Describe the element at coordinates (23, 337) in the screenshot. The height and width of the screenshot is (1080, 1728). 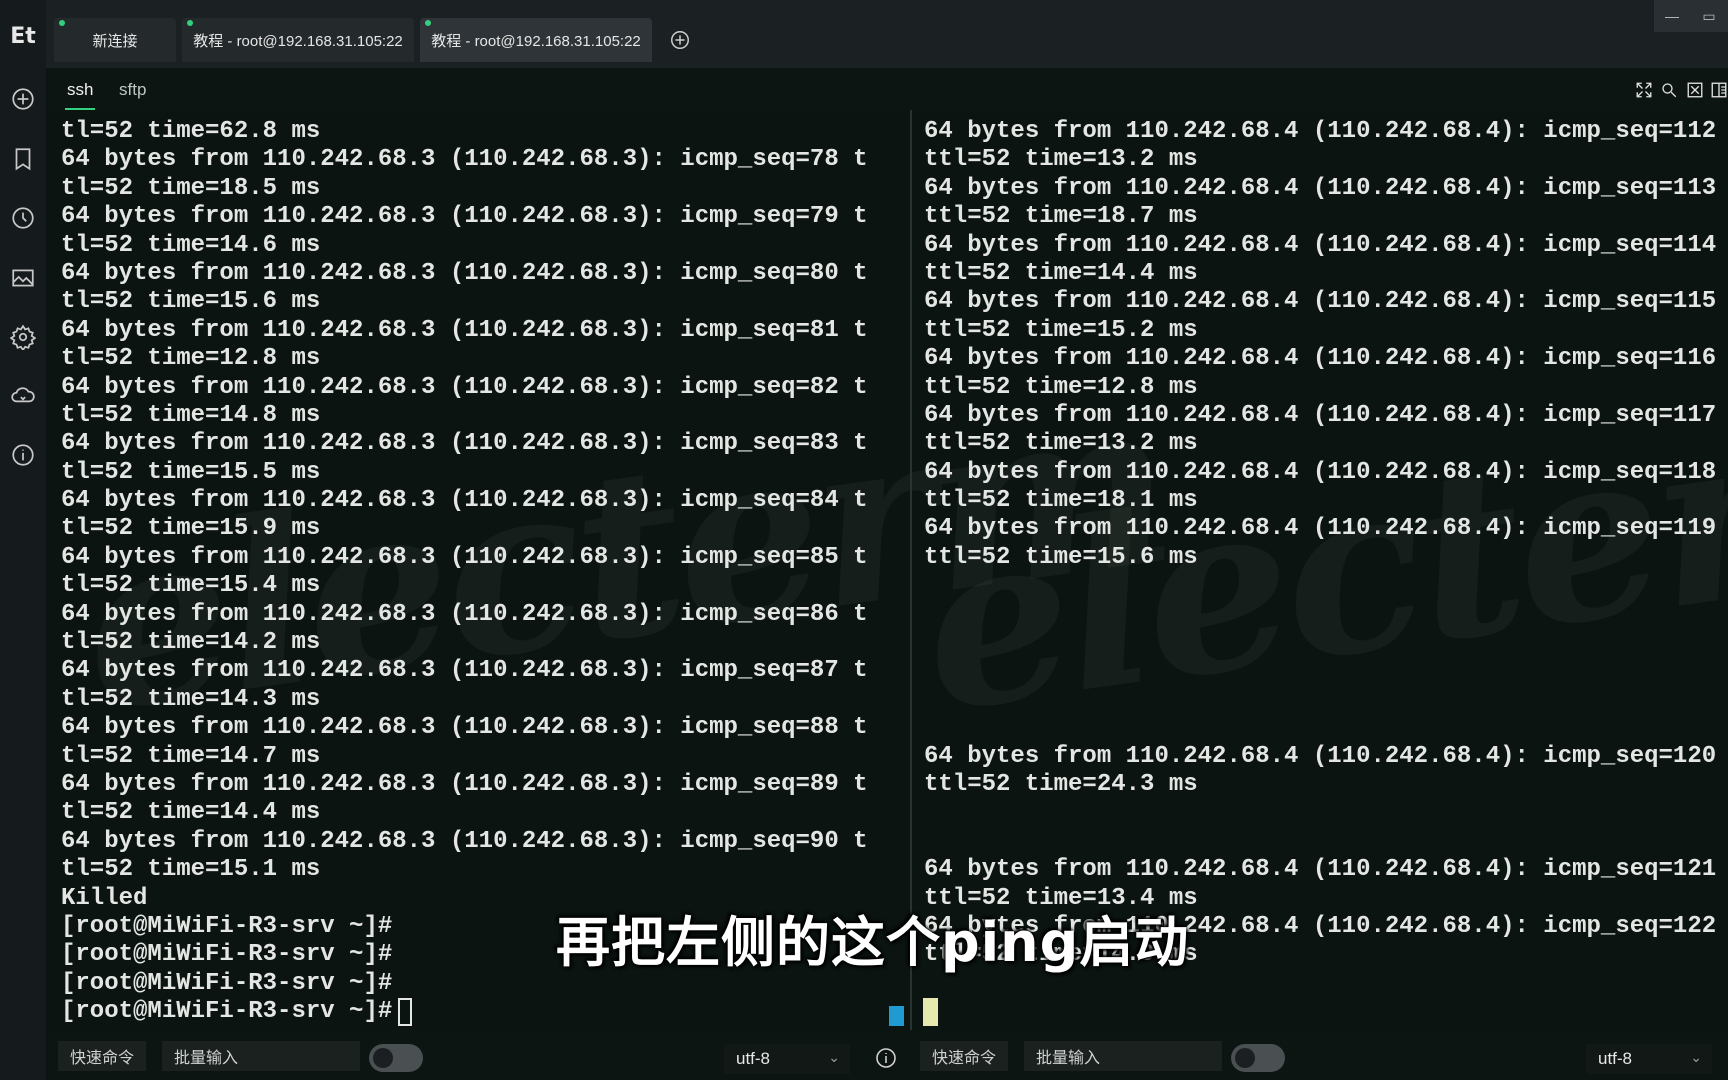
I see `settings-gear-icon` at that location.